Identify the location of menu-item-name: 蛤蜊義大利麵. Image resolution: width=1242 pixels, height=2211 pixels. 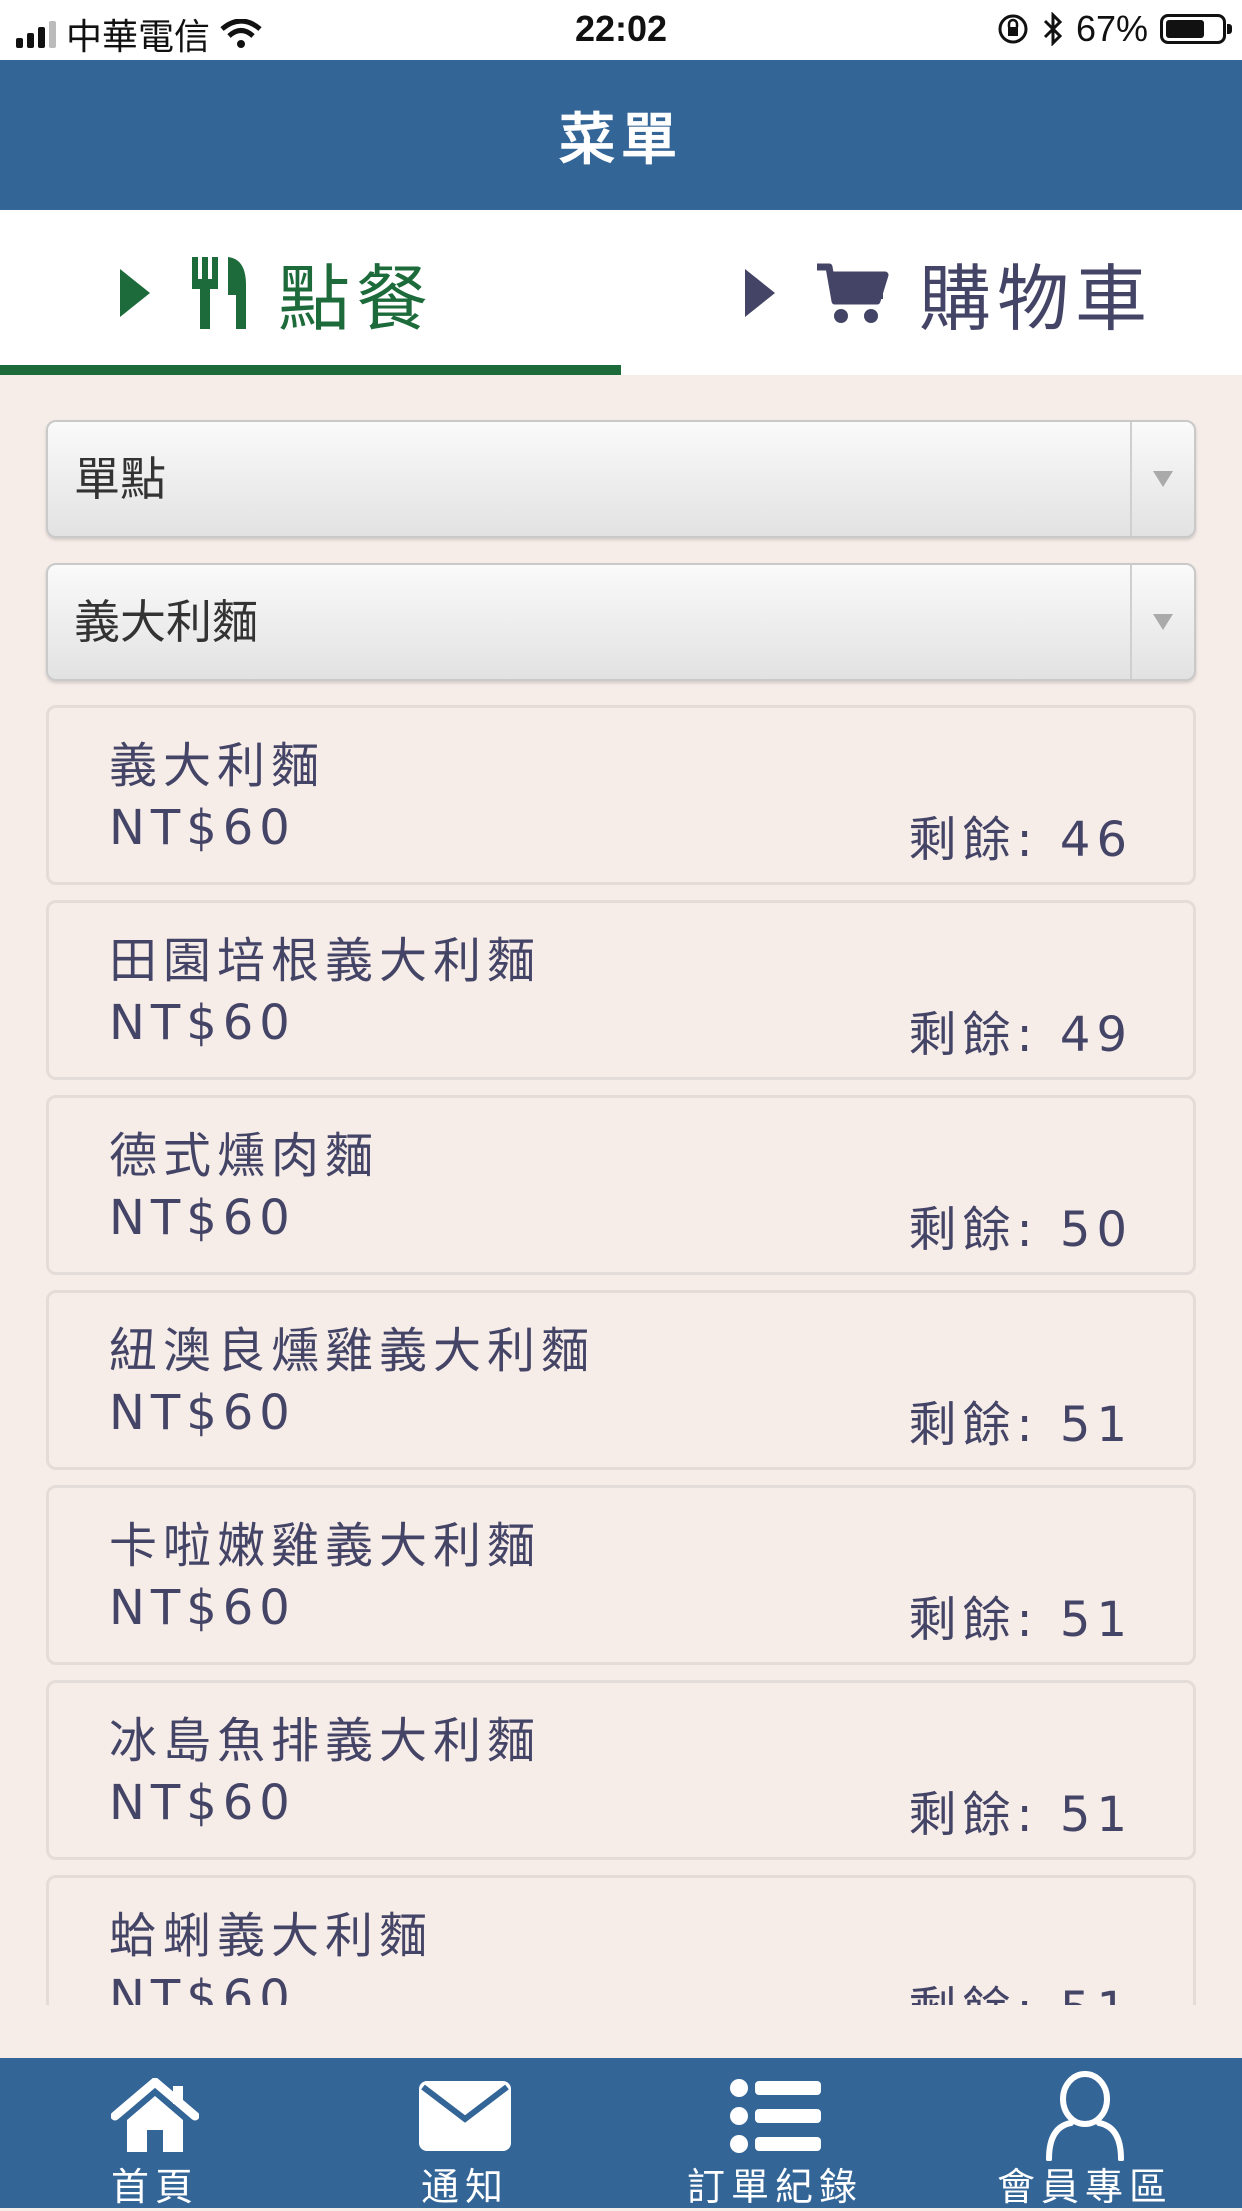
(271, 1936).